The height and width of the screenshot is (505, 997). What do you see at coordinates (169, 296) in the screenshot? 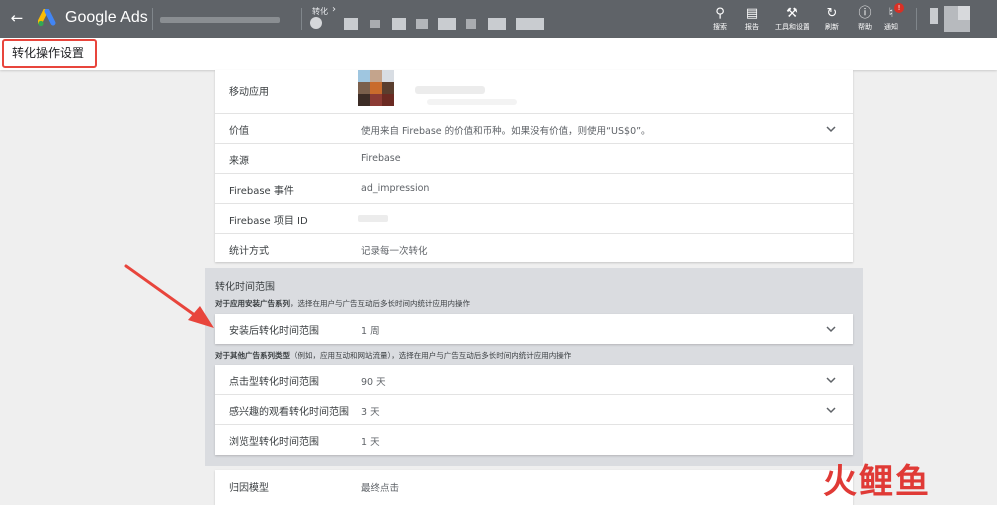
I see `annotation-arrow-icon` at bounding box center [169, 296].